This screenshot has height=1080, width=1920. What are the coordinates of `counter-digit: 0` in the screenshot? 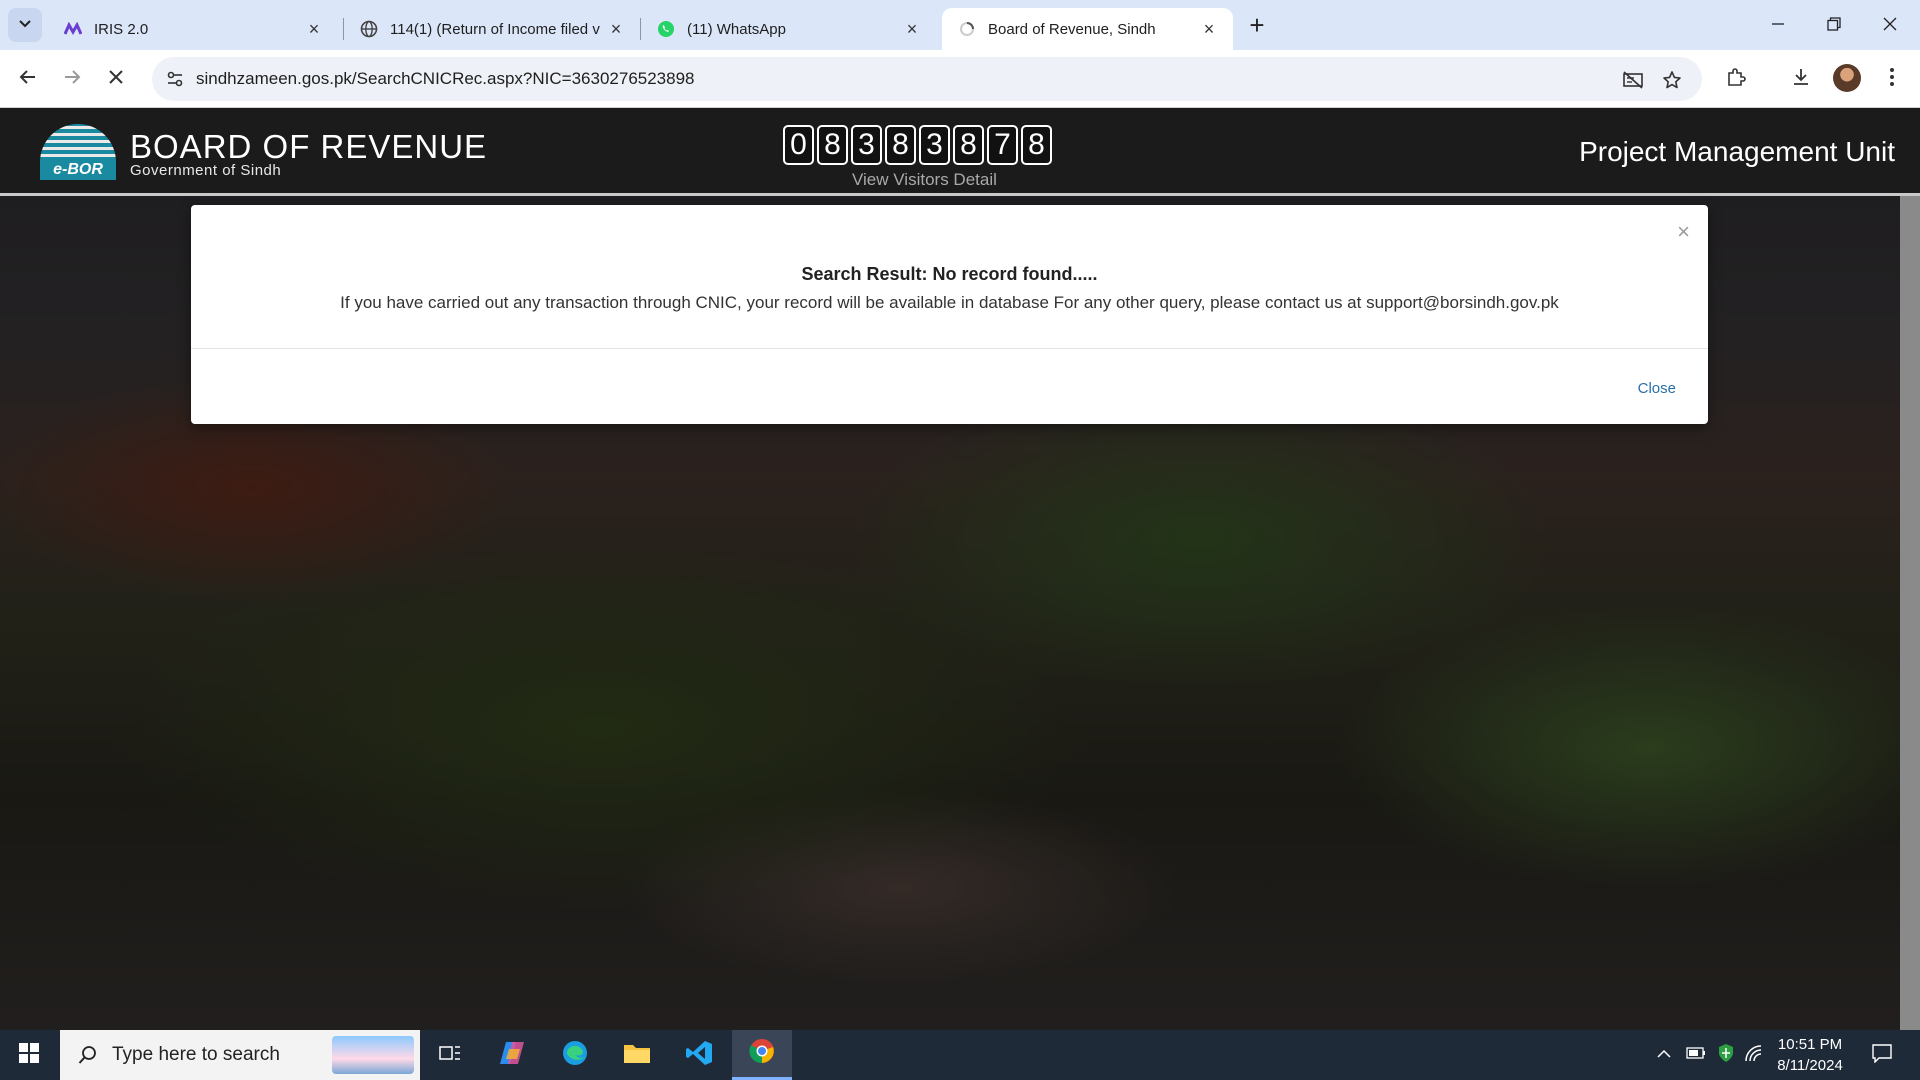 It's located at (798, 145).